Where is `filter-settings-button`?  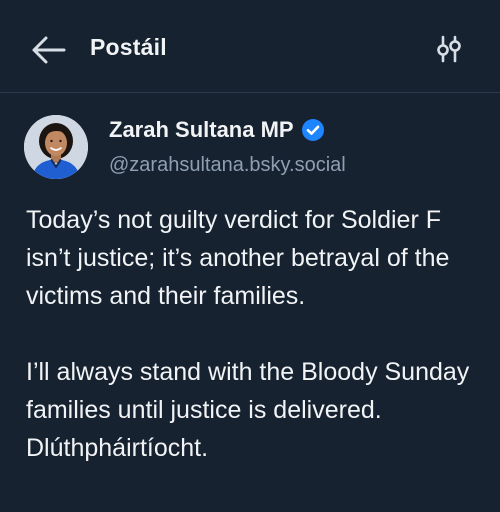 filter-settings-button is located at coordinates (449, 49).